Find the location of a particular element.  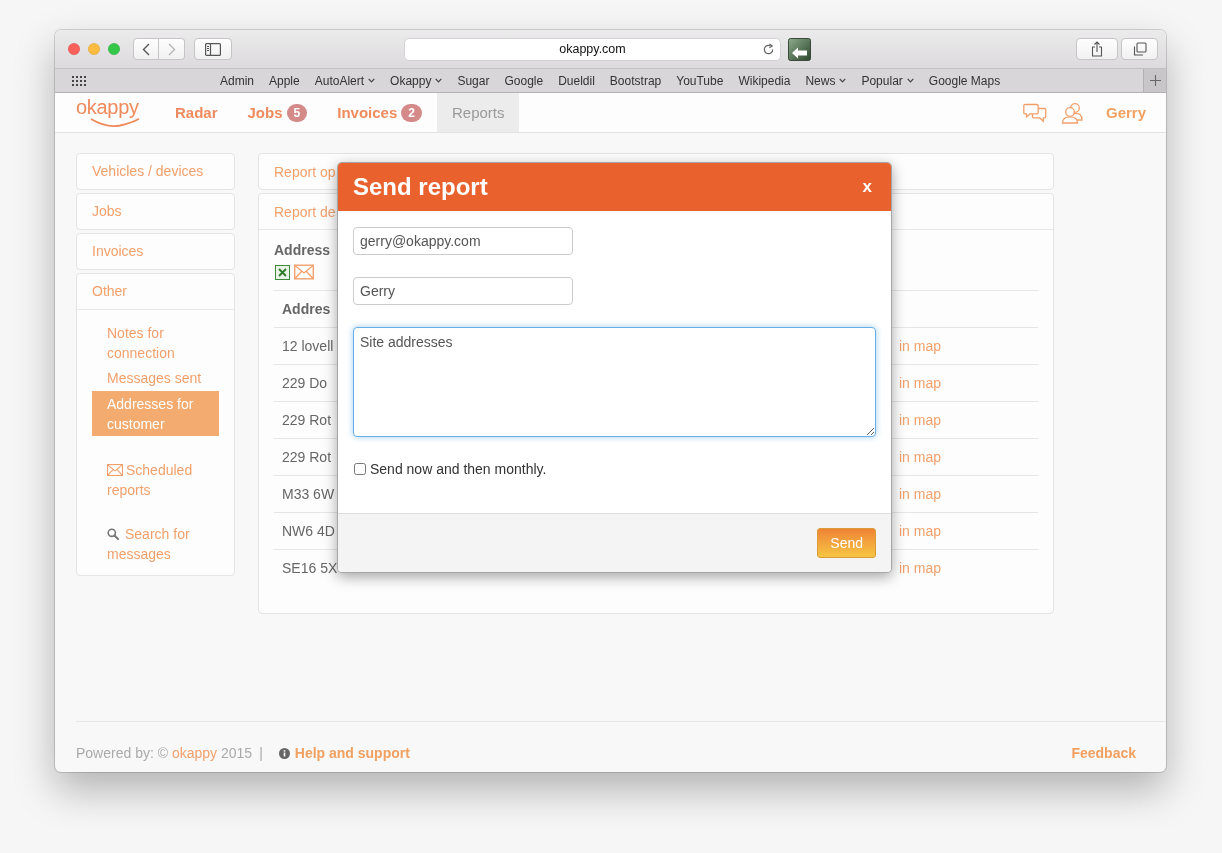

count-badge: 2 is located at coordinates (411, 112).